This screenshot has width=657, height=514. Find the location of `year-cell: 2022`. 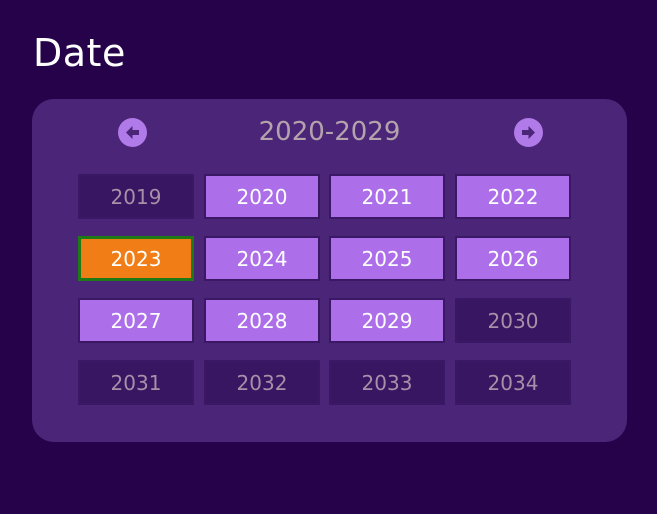

year-cell: 2022 is located at coordinates (513, 196).